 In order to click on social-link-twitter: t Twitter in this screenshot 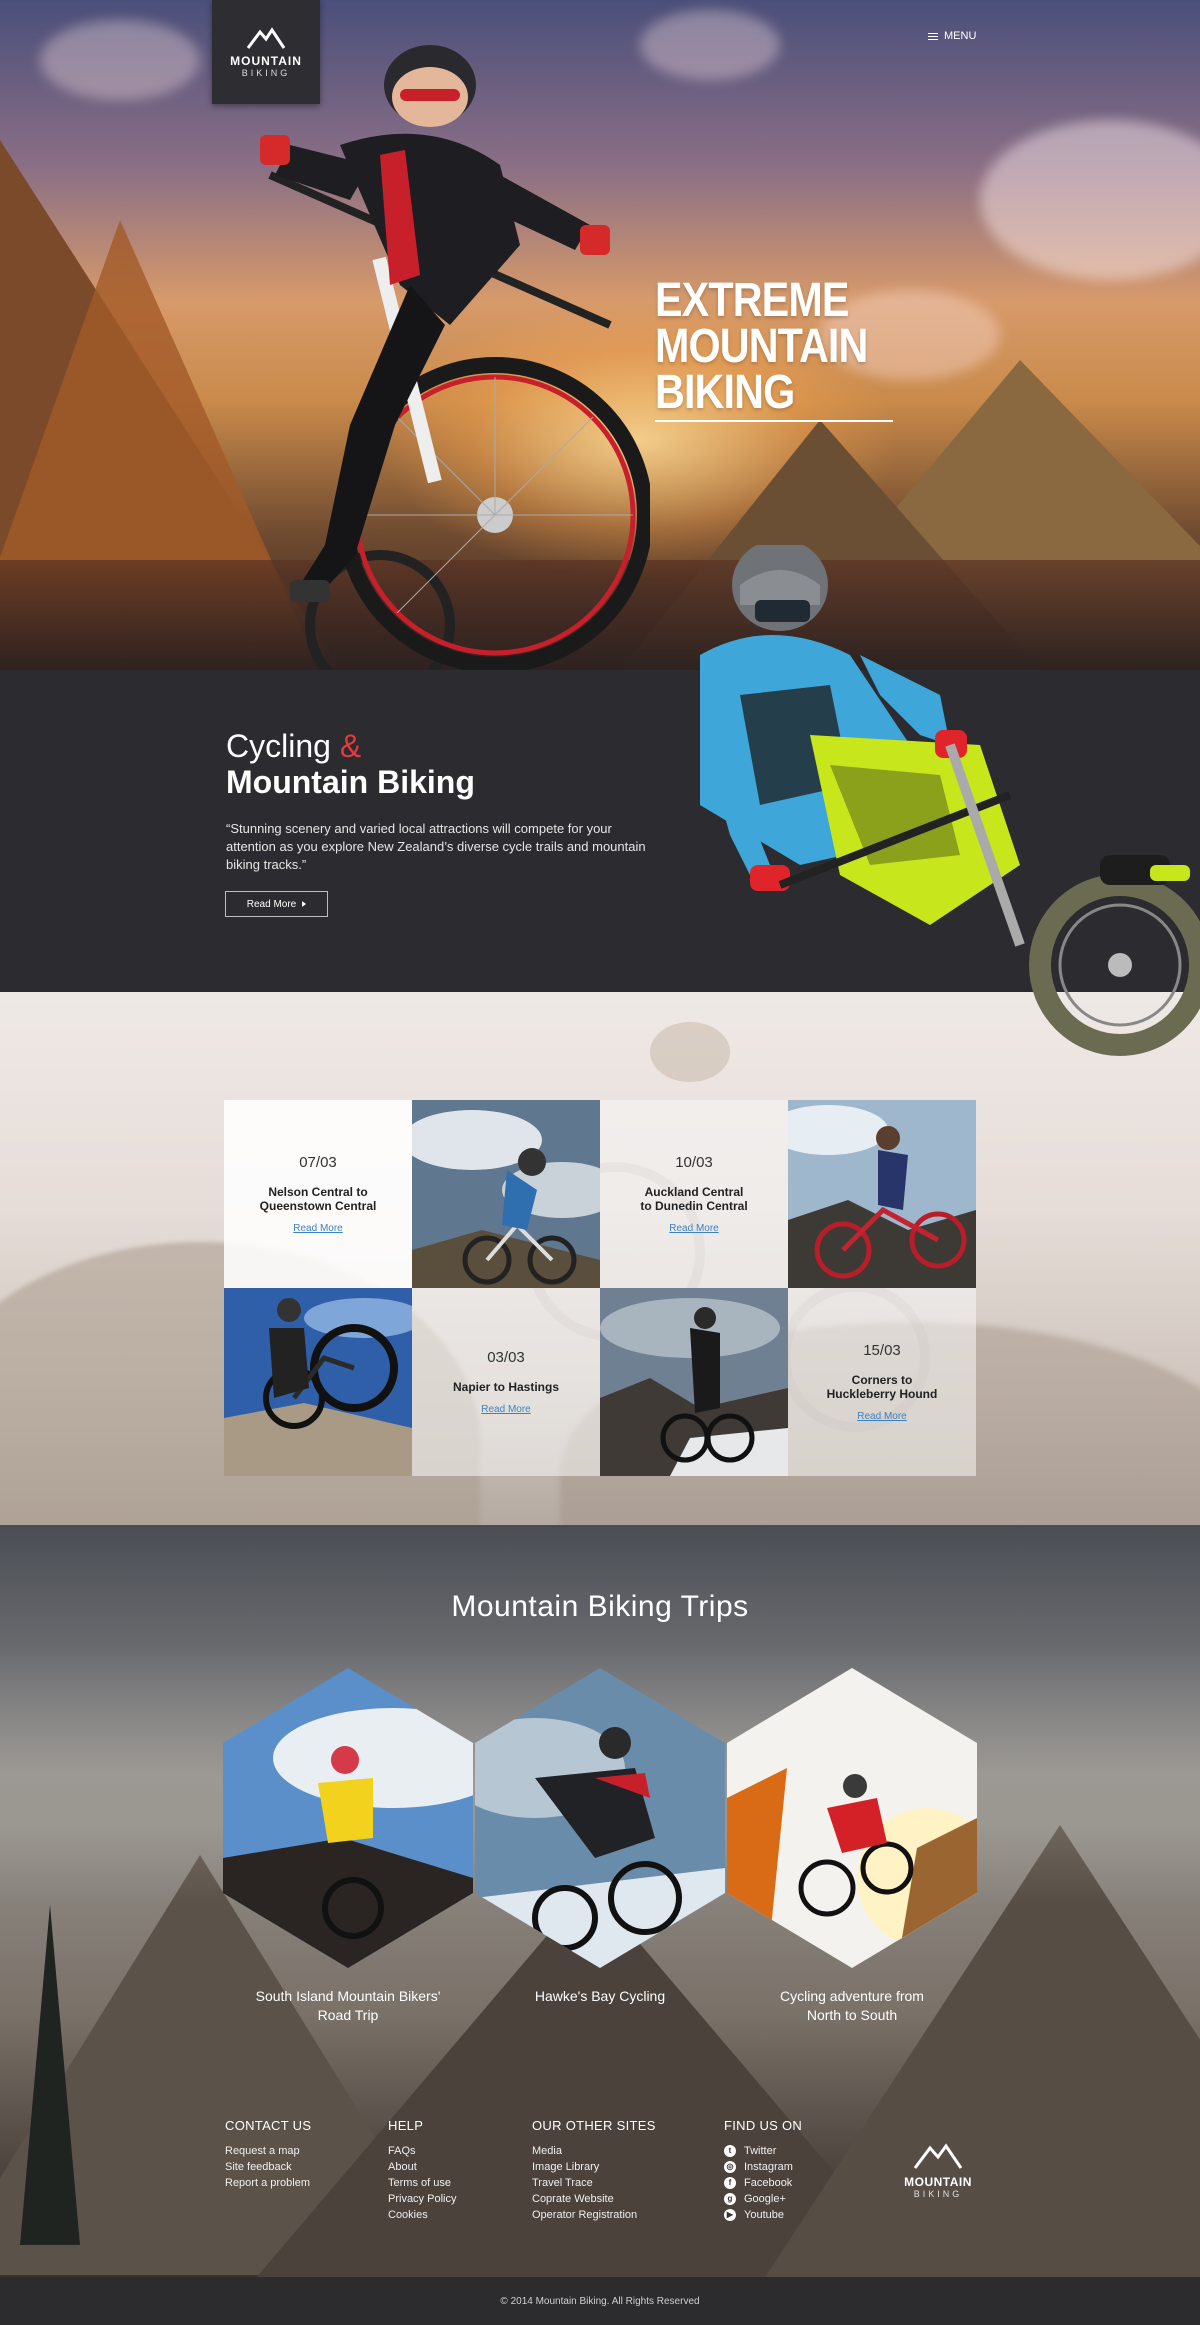, I will do `click(763, 2151)`.